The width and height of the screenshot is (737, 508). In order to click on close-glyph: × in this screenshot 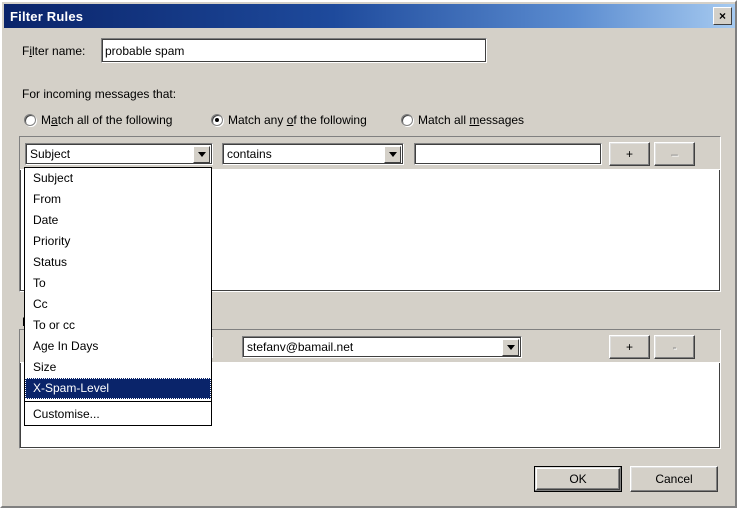, I will do `click(722, 16)`.